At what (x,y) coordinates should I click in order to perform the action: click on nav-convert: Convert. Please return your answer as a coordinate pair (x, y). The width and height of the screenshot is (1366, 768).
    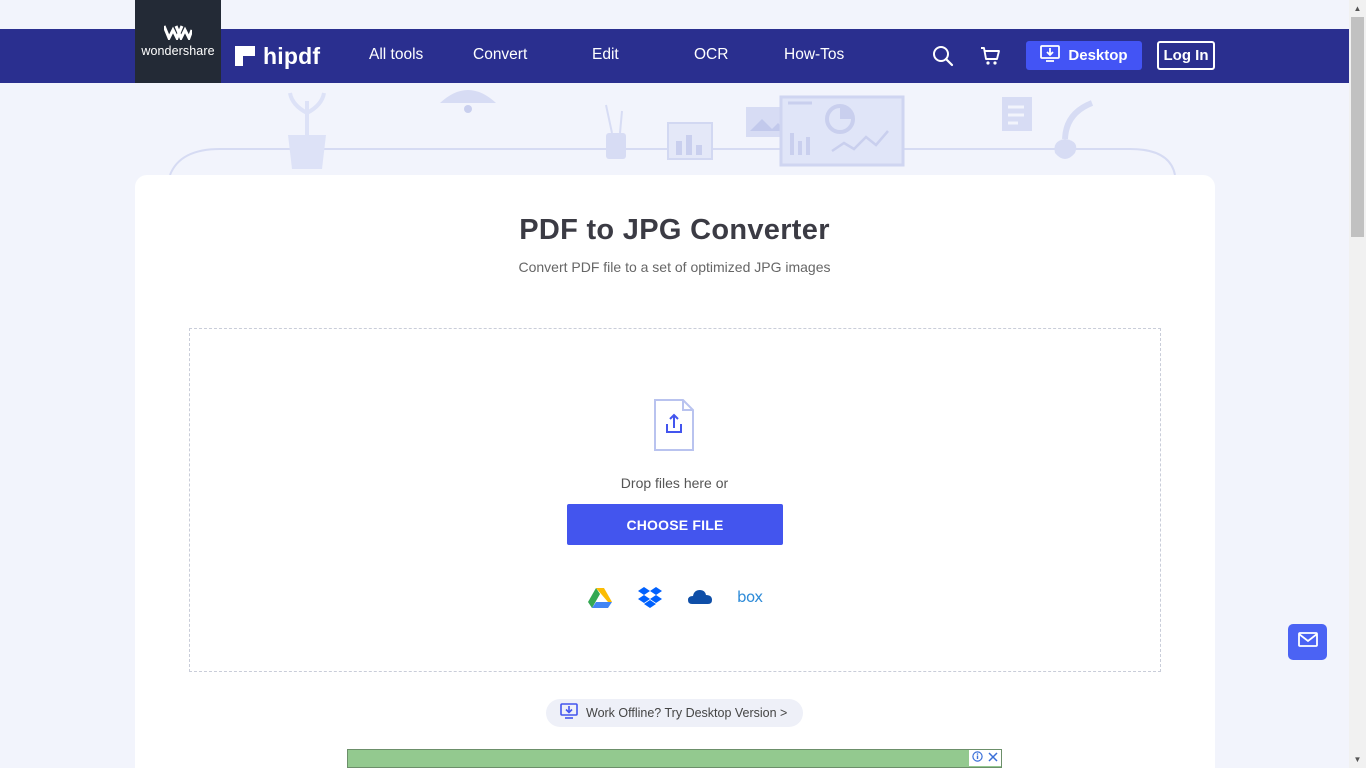
    Looking at the image, I should click on (500, 55).